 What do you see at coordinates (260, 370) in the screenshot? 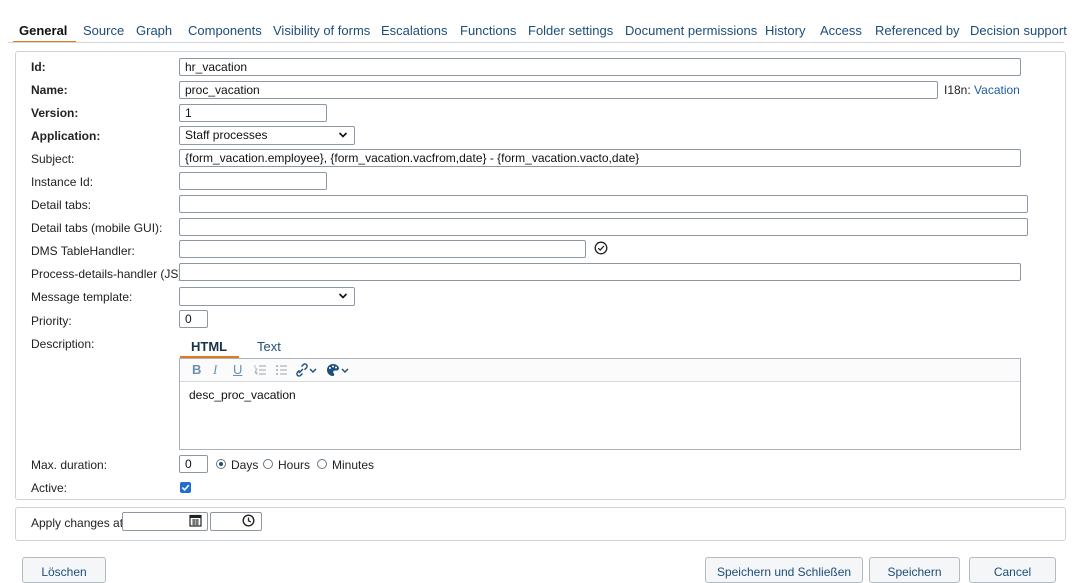
I see `ordered-list-icon` at bounding box center [260, 370].